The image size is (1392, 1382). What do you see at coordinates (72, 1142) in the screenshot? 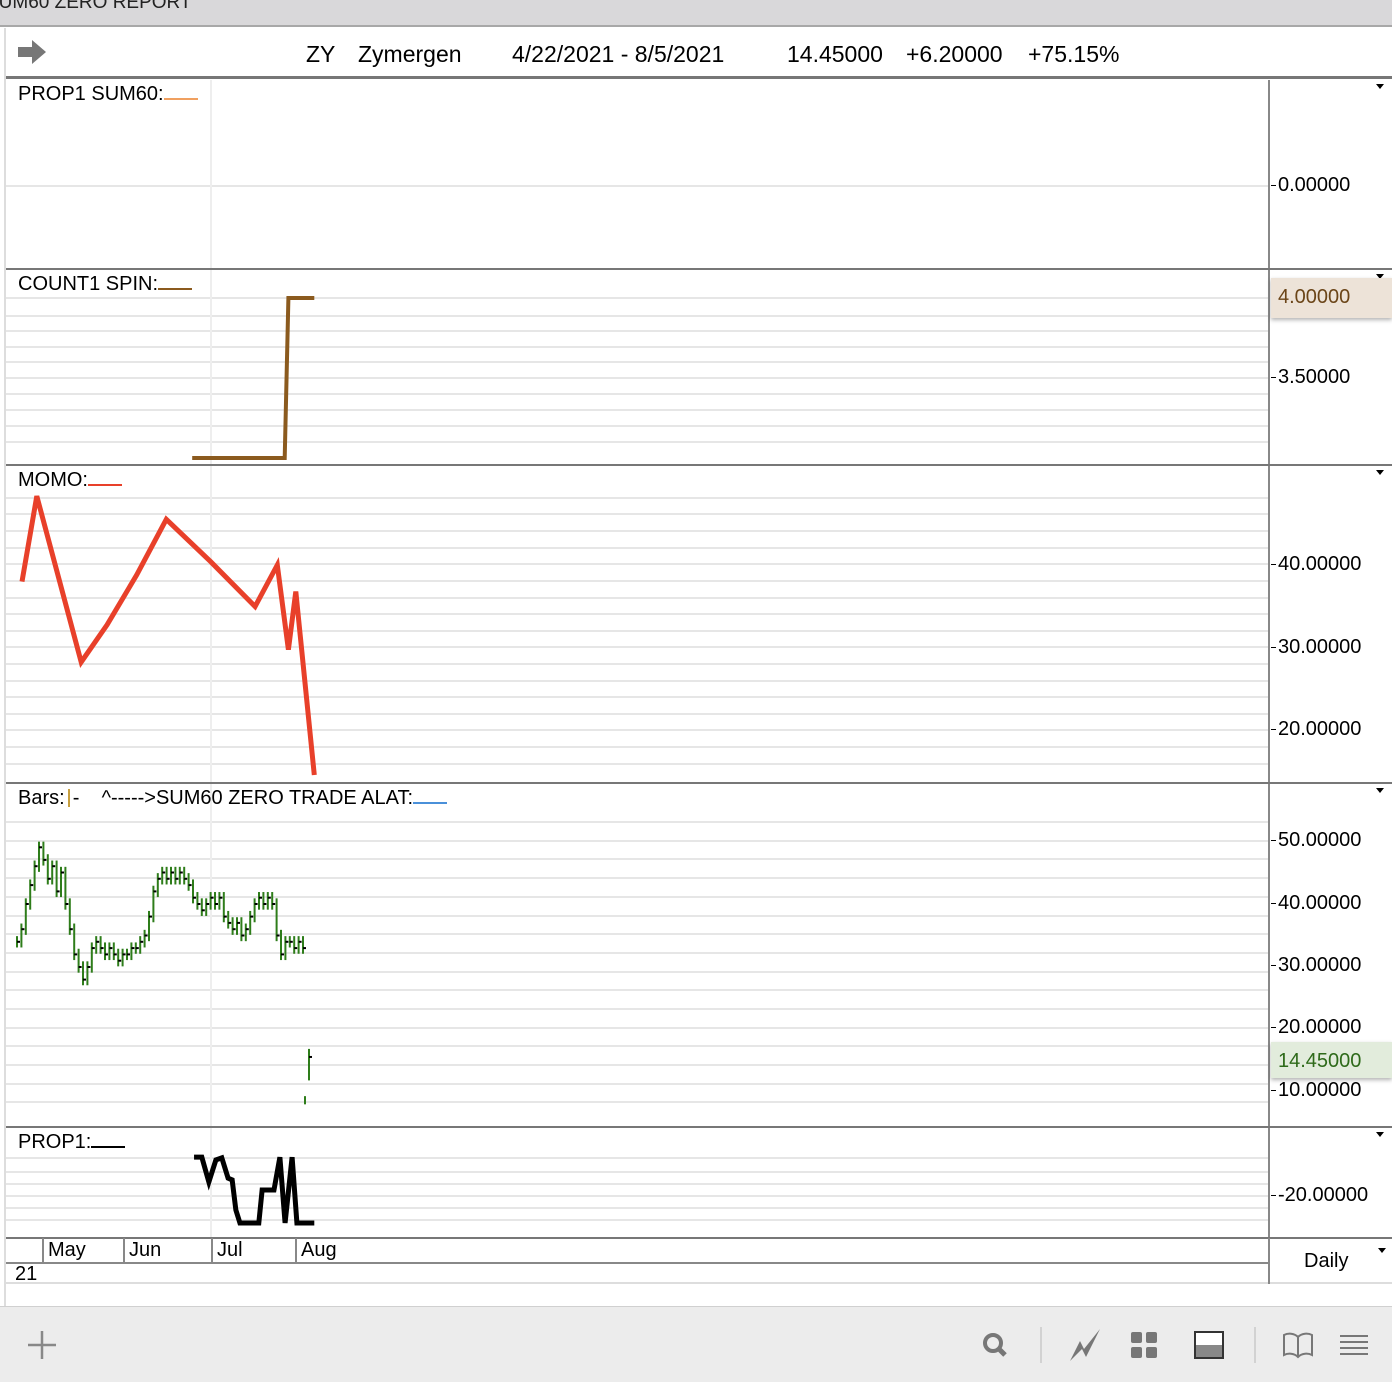
I see `pane-label: PROP1:` at bounding box center [72, 1142].